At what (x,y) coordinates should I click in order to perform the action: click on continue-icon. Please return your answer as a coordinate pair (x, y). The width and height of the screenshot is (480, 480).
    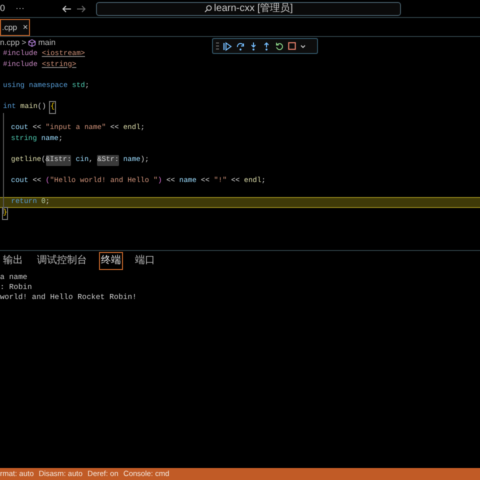
    Looking at the image, I should click on (227, 46).